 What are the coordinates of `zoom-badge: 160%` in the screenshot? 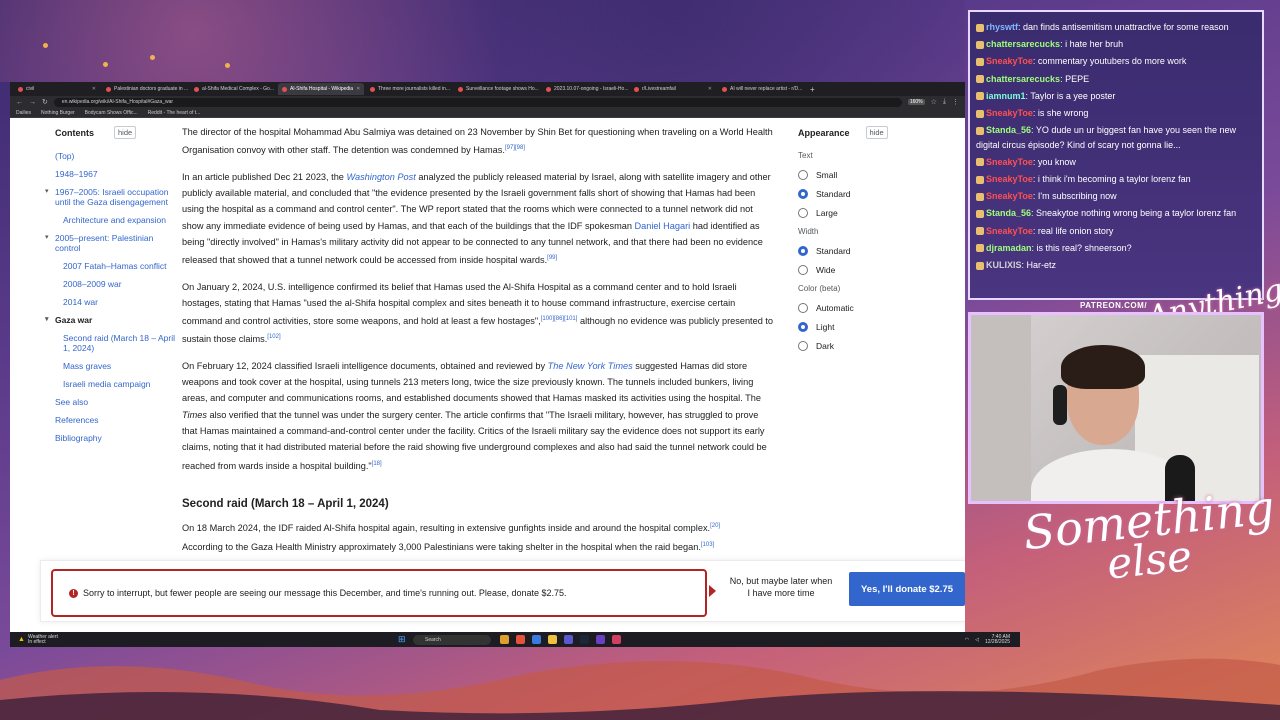 It's located at (916, 102).